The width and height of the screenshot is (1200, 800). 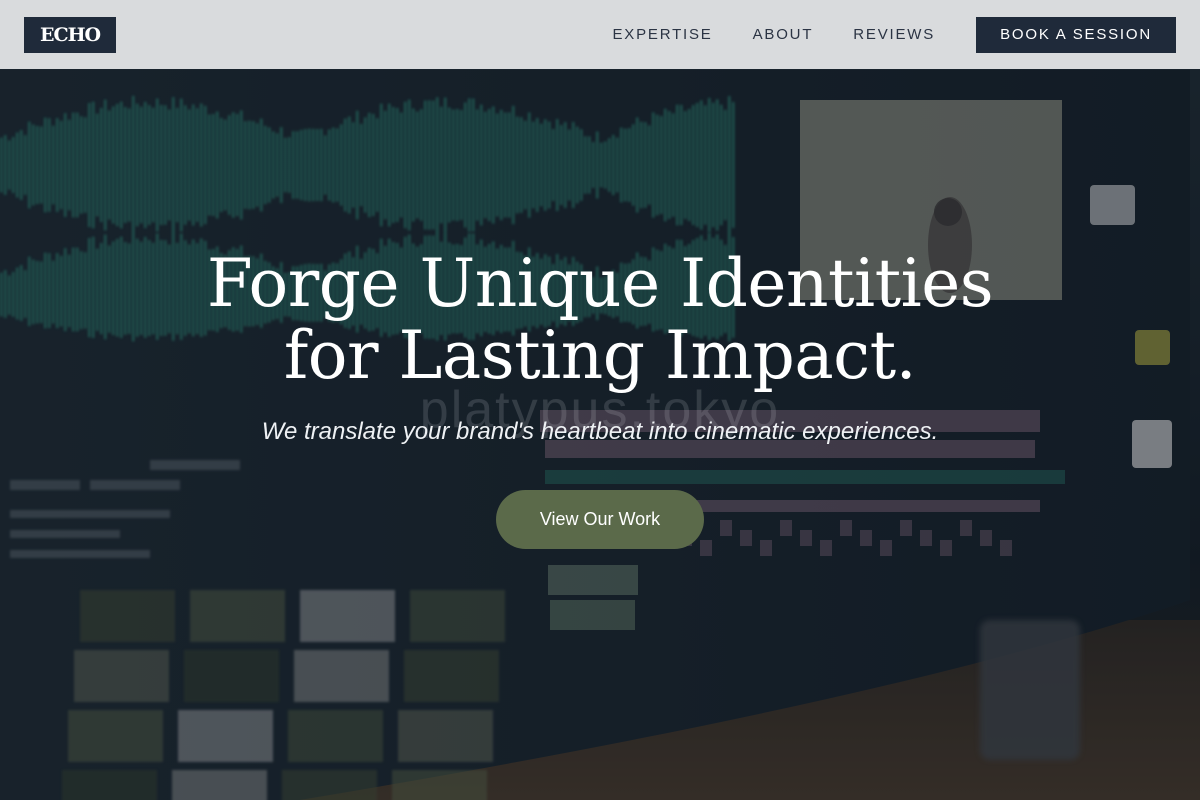 I want to click on hero-title-line2: for Lasting Impact., so click(x=600, y=355).